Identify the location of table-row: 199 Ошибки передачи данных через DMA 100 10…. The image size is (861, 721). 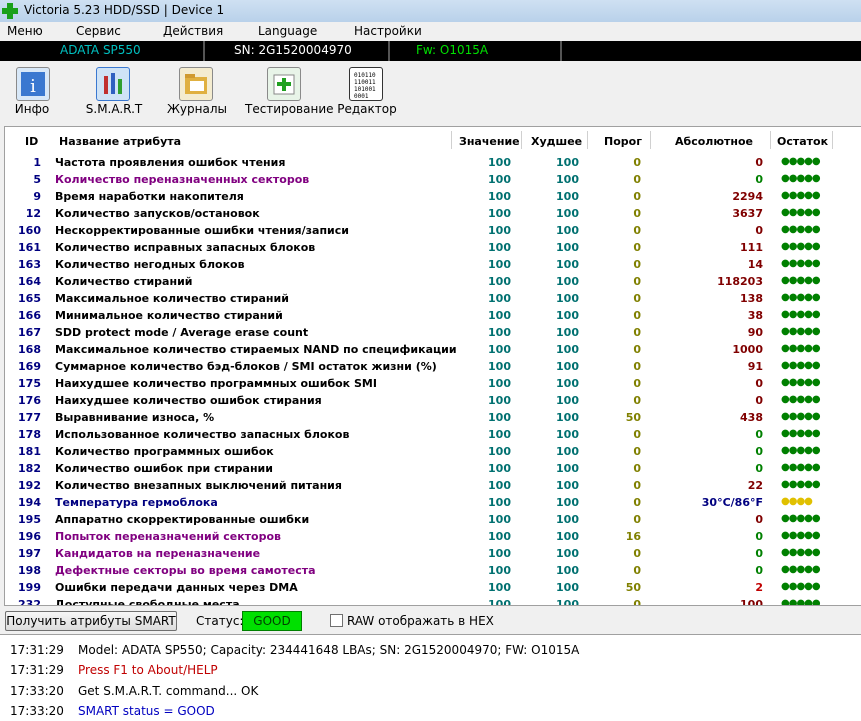
(433, 587).